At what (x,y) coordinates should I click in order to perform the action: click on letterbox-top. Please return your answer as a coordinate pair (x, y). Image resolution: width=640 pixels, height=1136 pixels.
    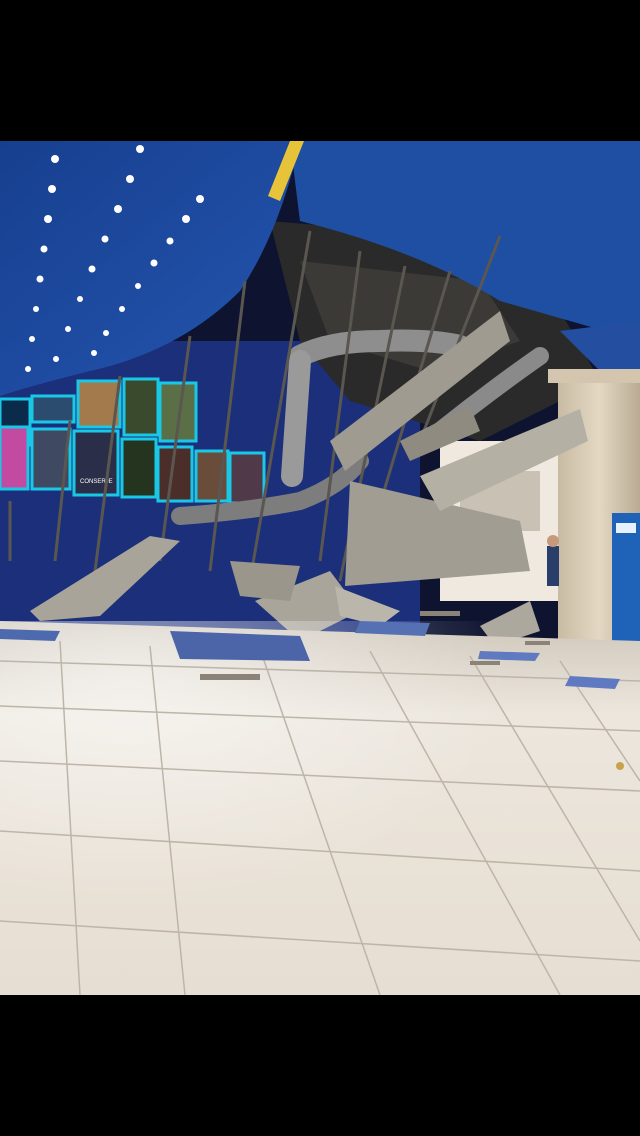
    Looking at the image, I should click on (320, 70).